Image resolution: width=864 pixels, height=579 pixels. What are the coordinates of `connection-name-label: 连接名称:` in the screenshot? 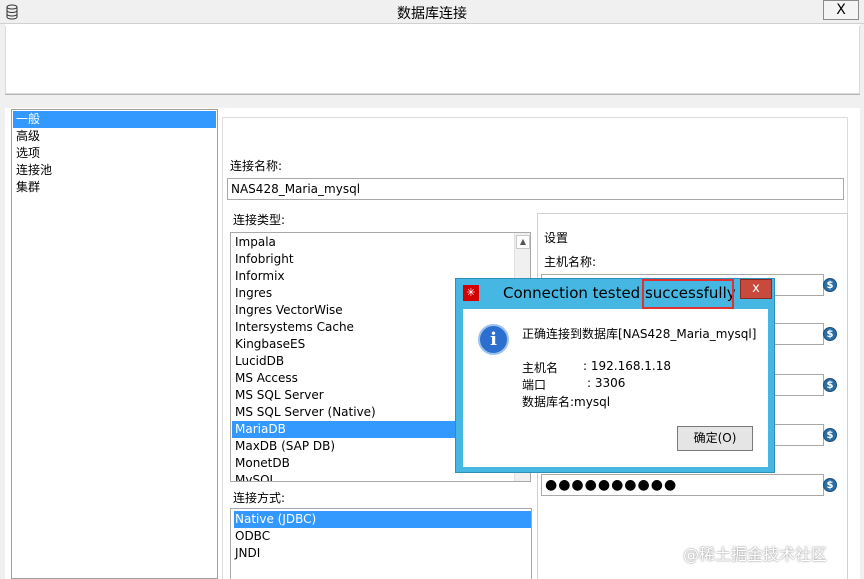 It's located at (256, 166).